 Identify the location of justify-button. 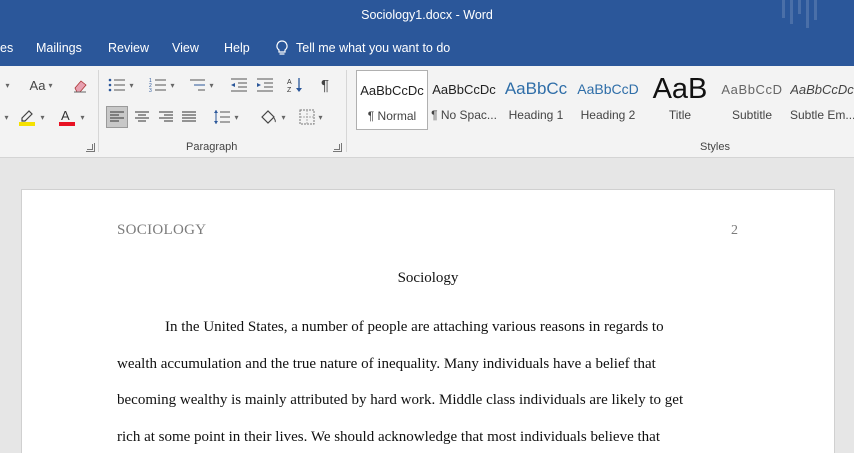
(189, 117).